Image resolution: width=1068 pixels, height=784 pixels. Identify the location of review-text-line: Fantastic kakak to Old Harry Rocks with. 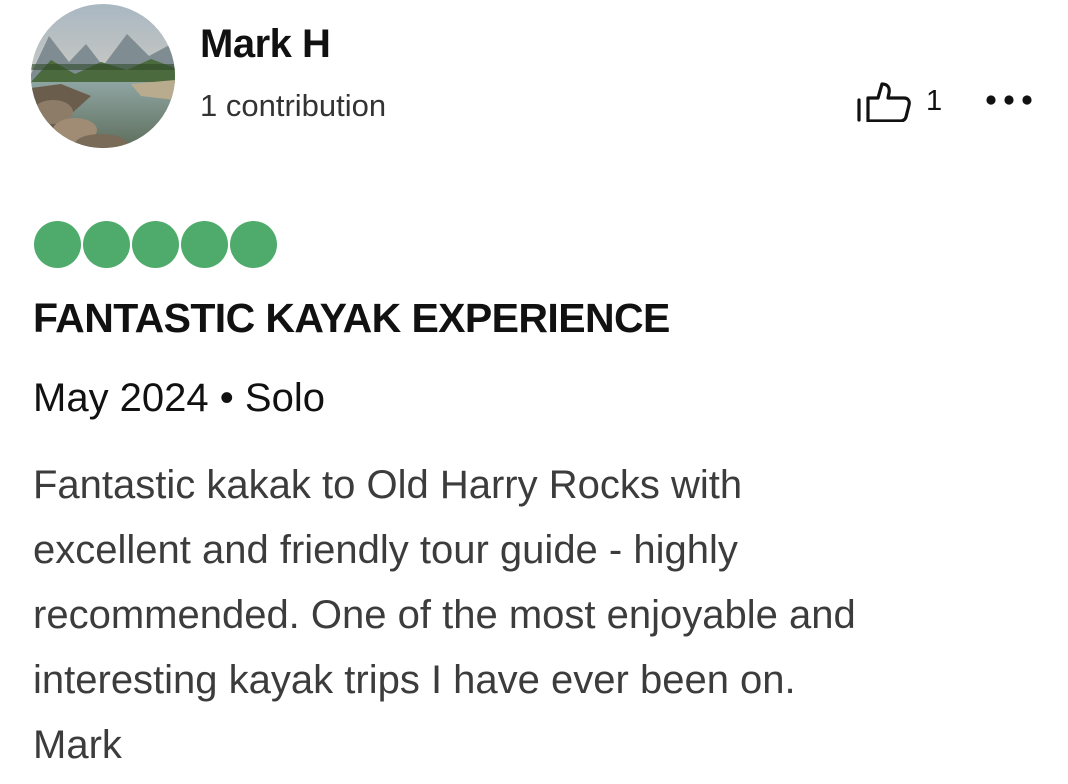
(388, 485).